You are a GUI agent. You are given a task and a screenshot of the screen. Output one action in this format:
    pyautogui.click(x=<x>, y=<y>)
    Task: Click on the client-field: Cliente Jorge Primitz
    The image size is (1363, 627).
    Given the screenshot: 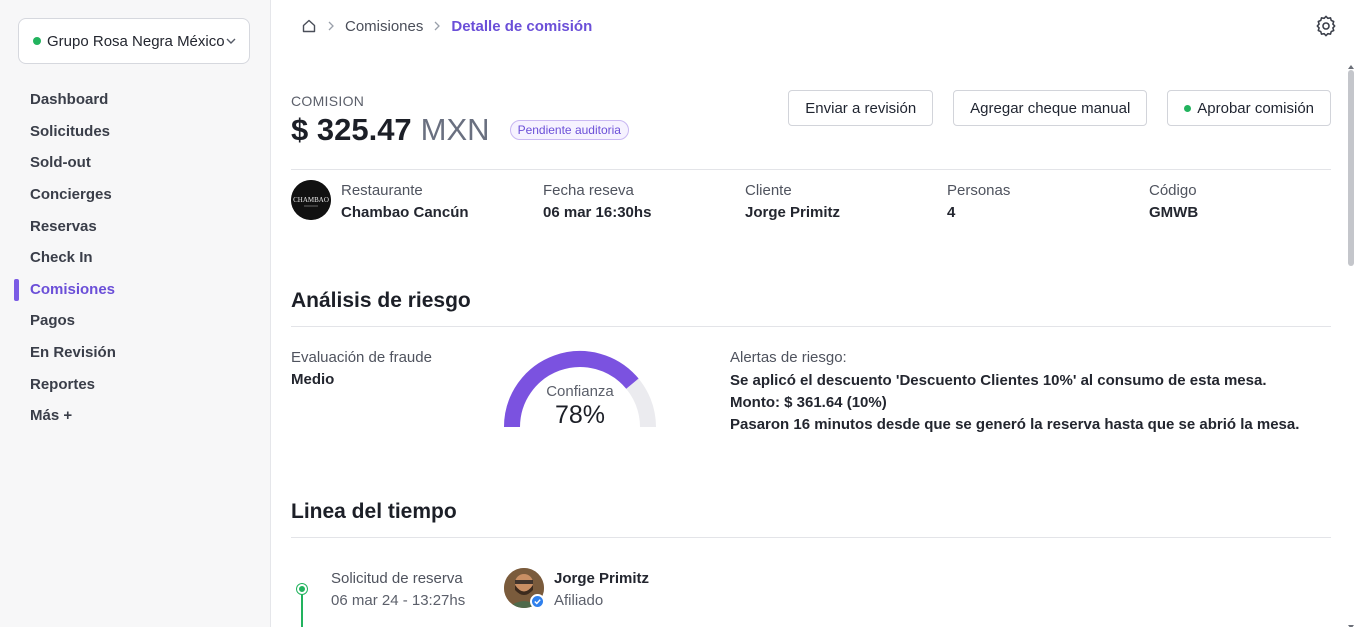 What is the action you would take?
    pyautogui.click(x=792, y=201)
    